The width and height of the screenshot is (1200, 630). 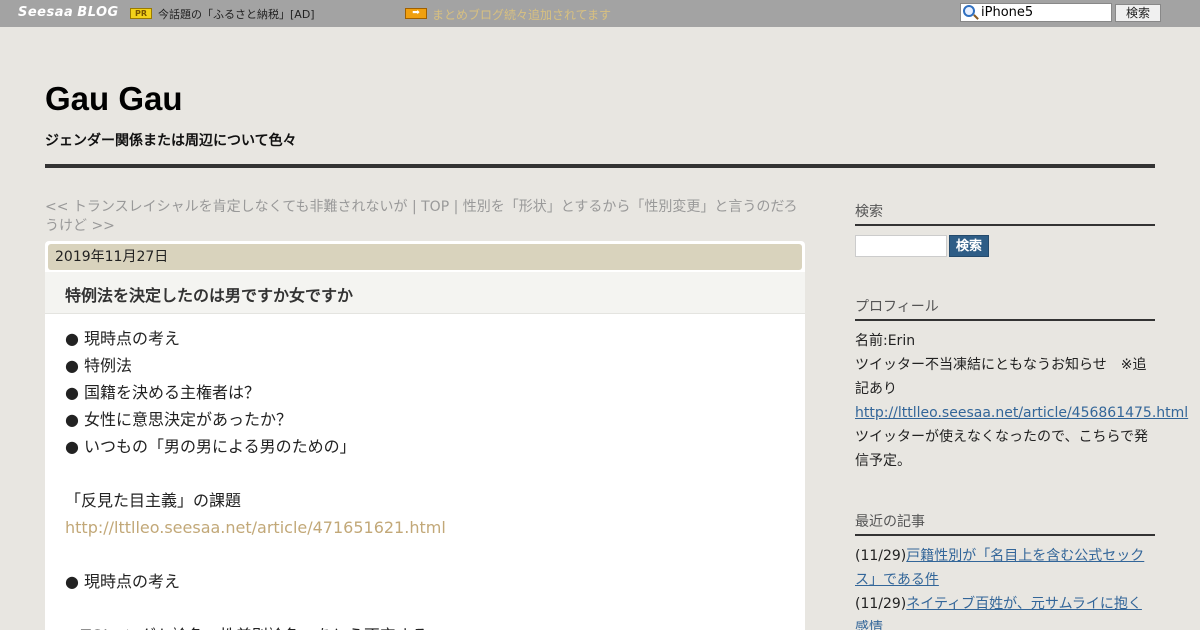 I want to click on logo-blog-text: BLOG, so click(x=98, y=12).